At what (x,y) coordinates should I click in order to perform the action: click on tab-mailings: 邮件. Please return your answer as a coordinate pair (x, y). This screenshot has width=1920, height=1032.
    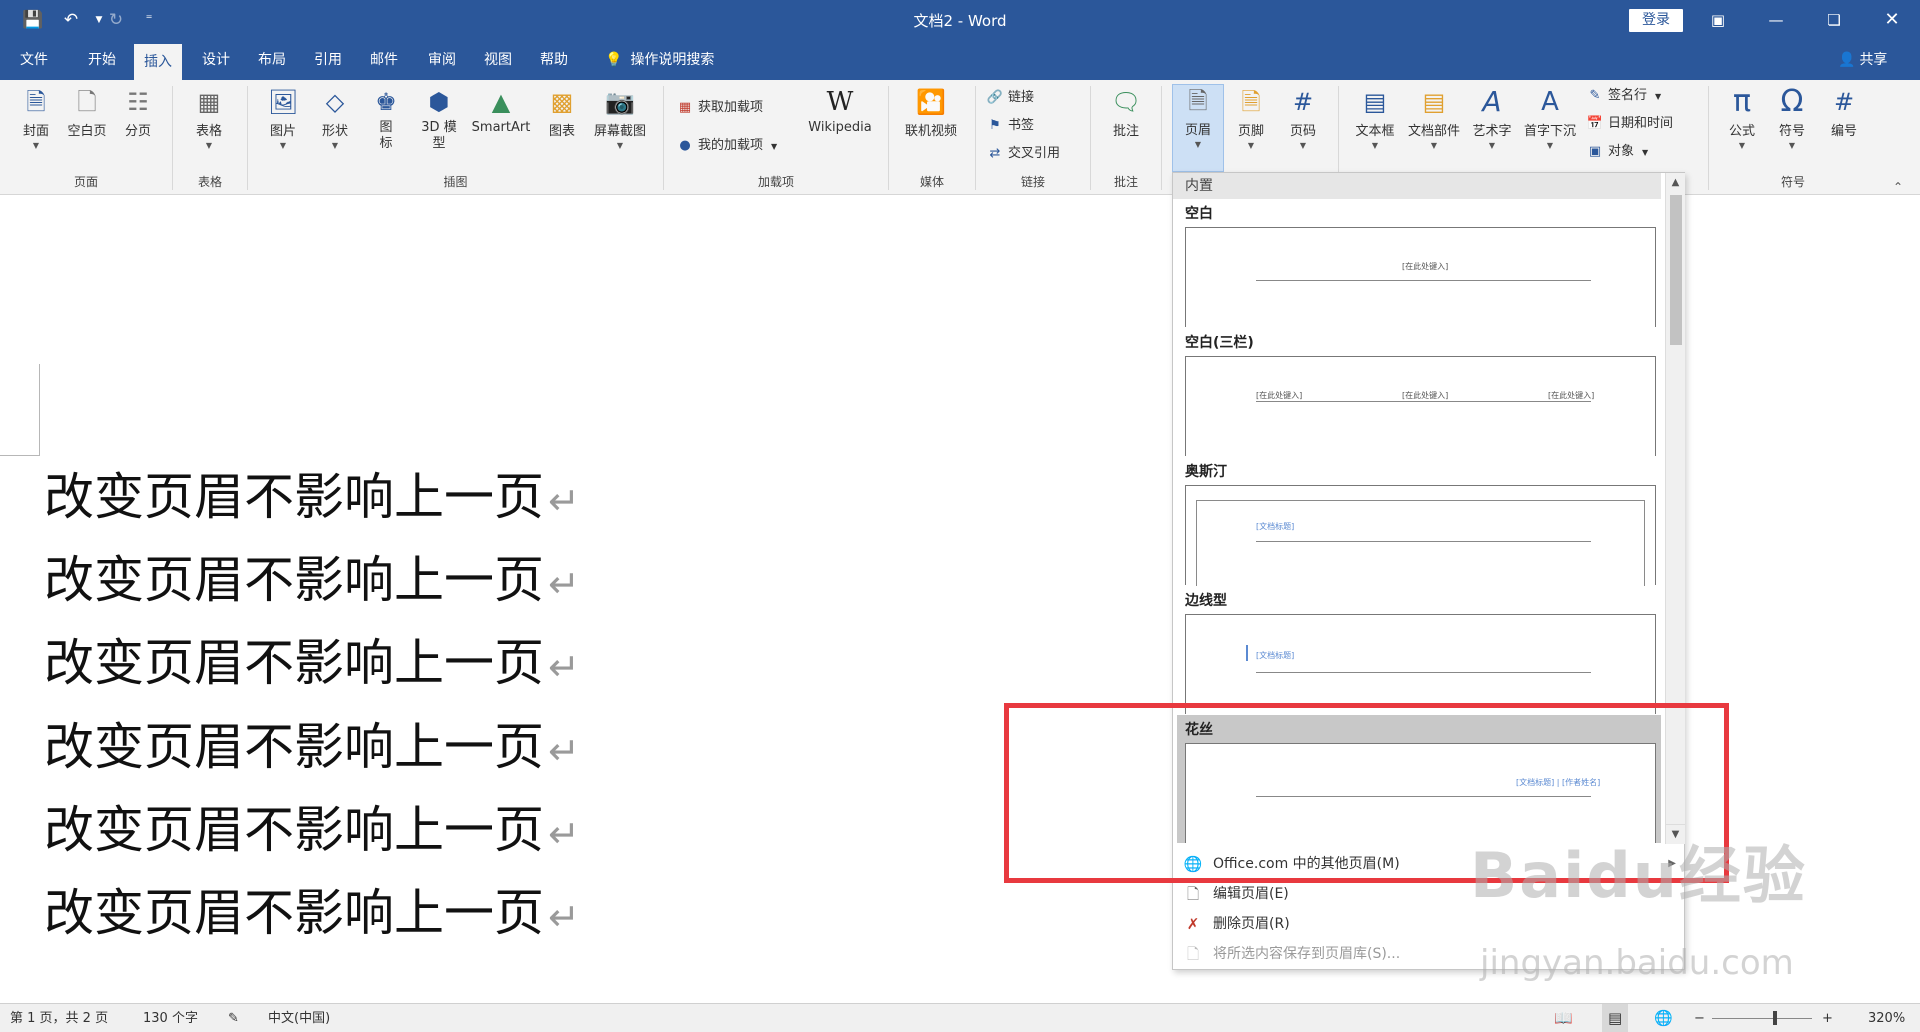
    Looking at the image, I should click on (384, 60).